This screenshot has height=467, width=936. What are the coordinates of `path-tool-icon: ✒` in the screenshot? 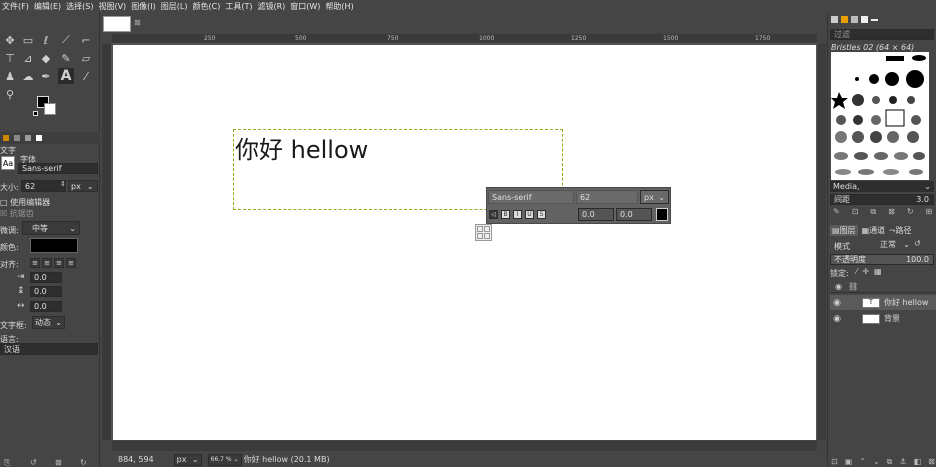 It's located at (46, 76).